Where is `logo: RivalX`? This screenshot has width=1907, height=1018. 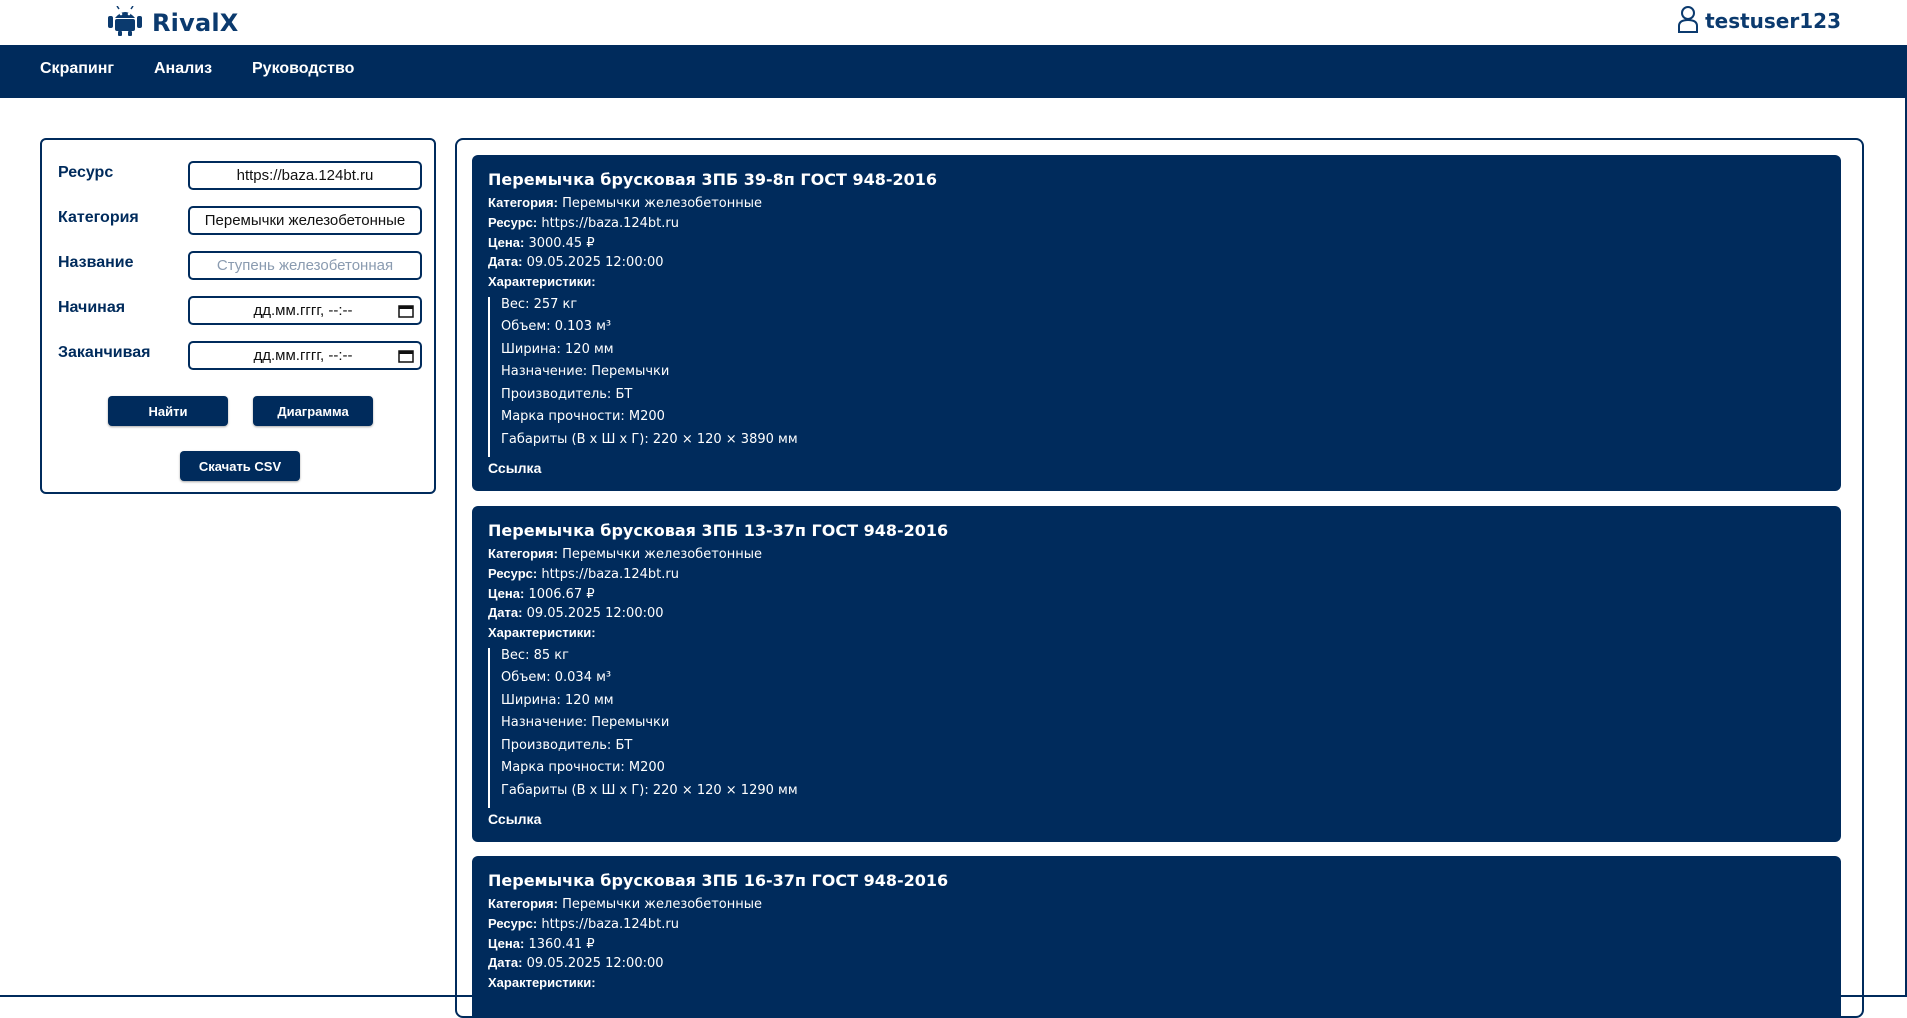
logo: RivalX is located at coordinates (171, 22).